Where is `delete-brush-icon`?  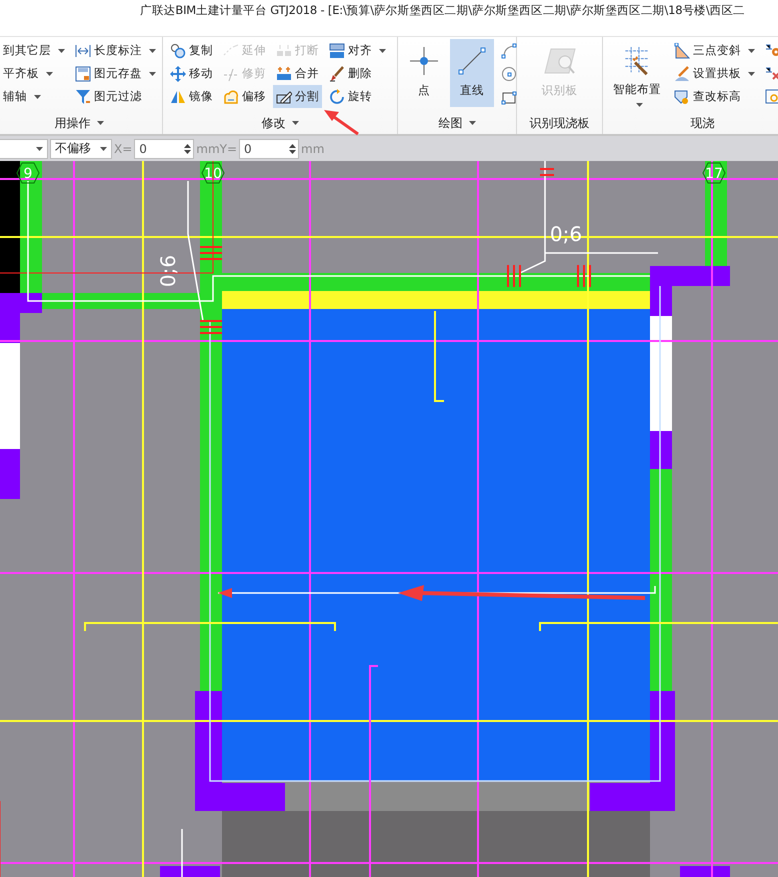 delete-brush-icon is located at coordinates (337, 74).